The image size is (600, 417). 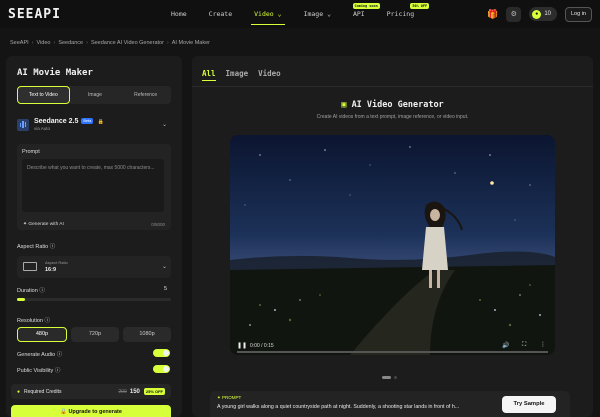 What do you see at coordinates (392, 352) in the screenshot?
I see `video-progress` at bounding box center [392, 352].